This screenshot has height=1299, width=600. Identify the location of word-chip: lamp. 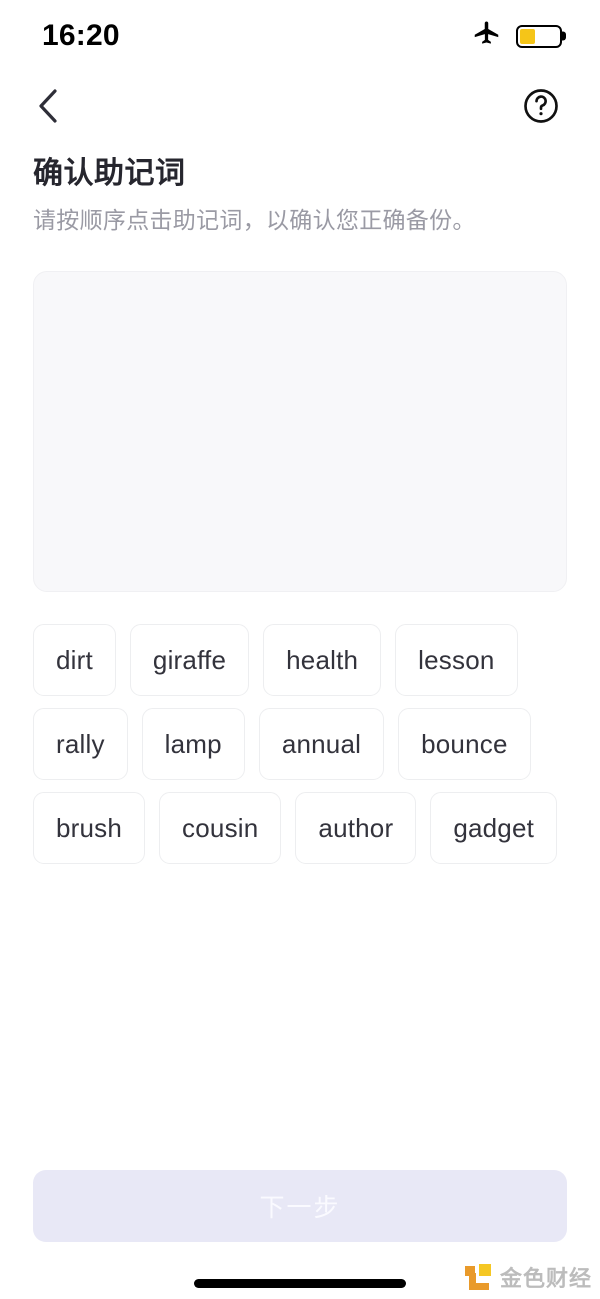
(193, 744).